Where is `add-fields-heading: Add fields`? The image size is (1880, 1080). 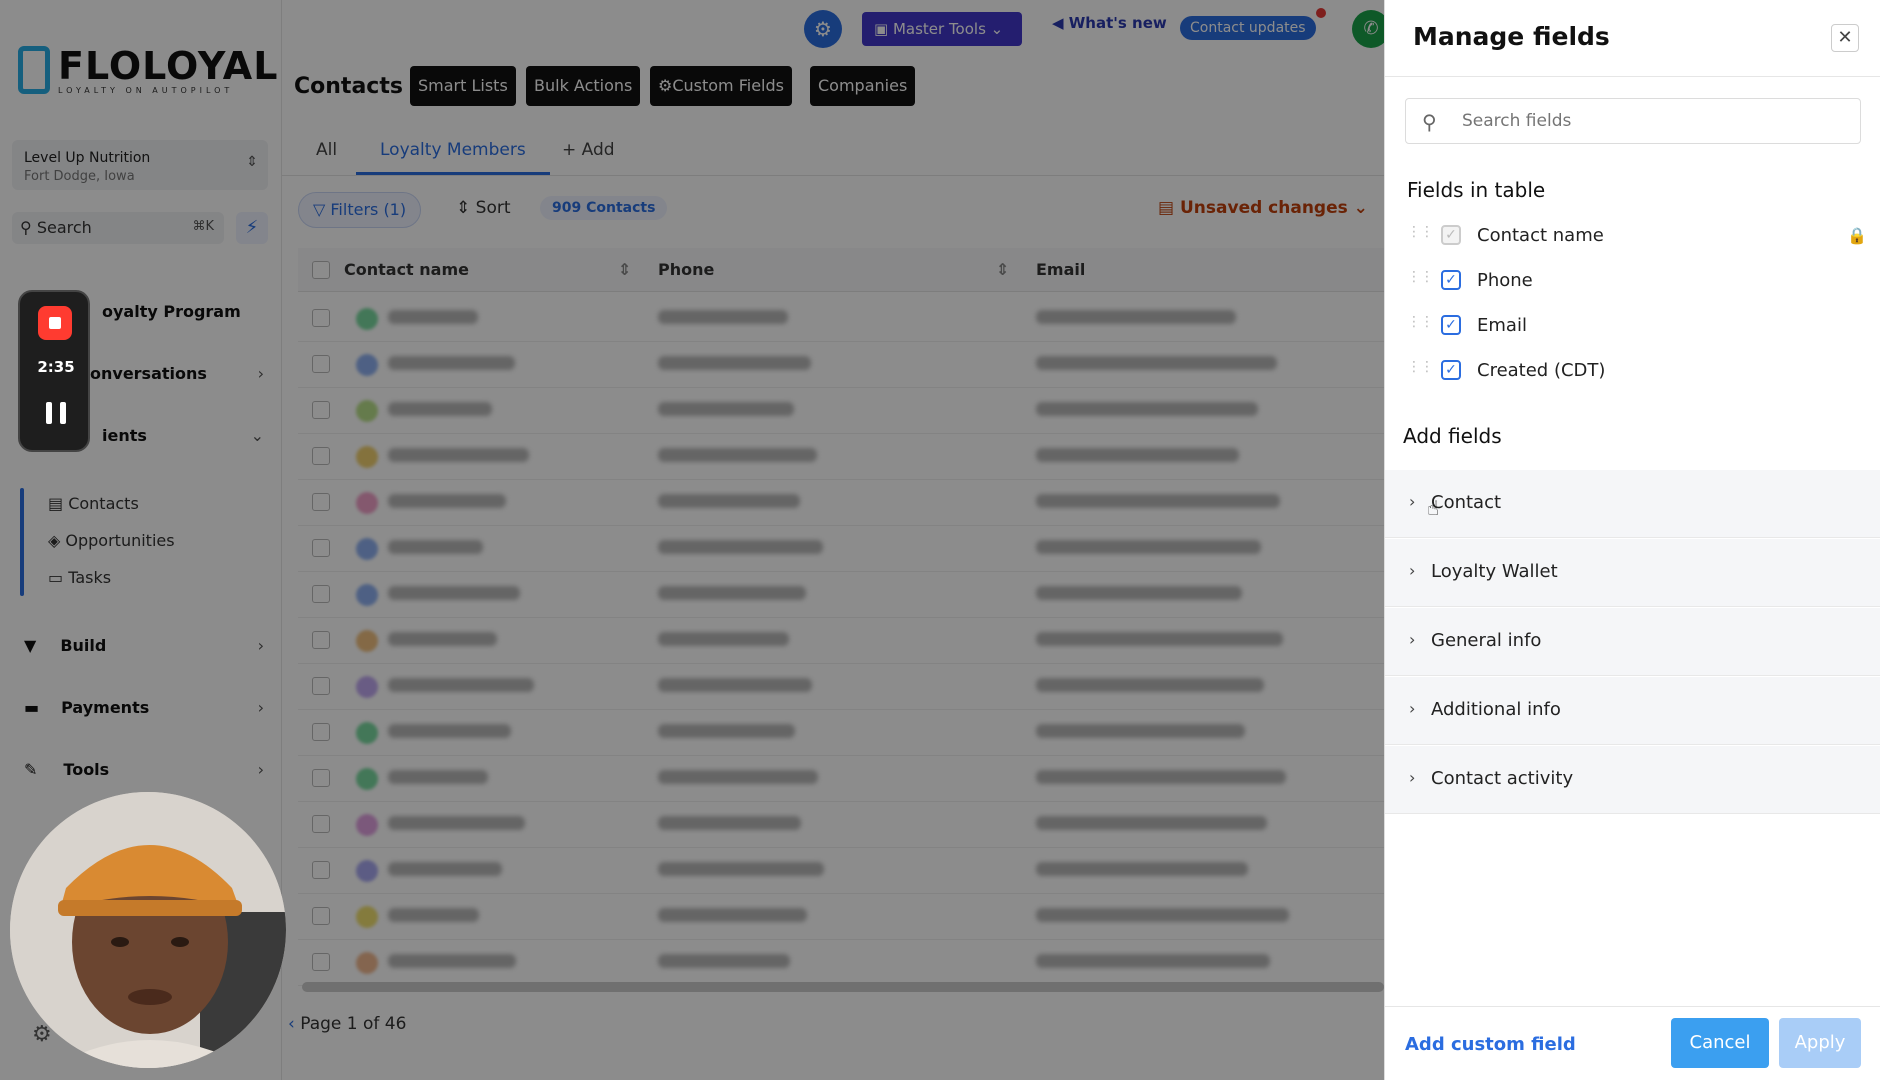
add-fields-heading: Add fields is located at coordinates (1452, 436).